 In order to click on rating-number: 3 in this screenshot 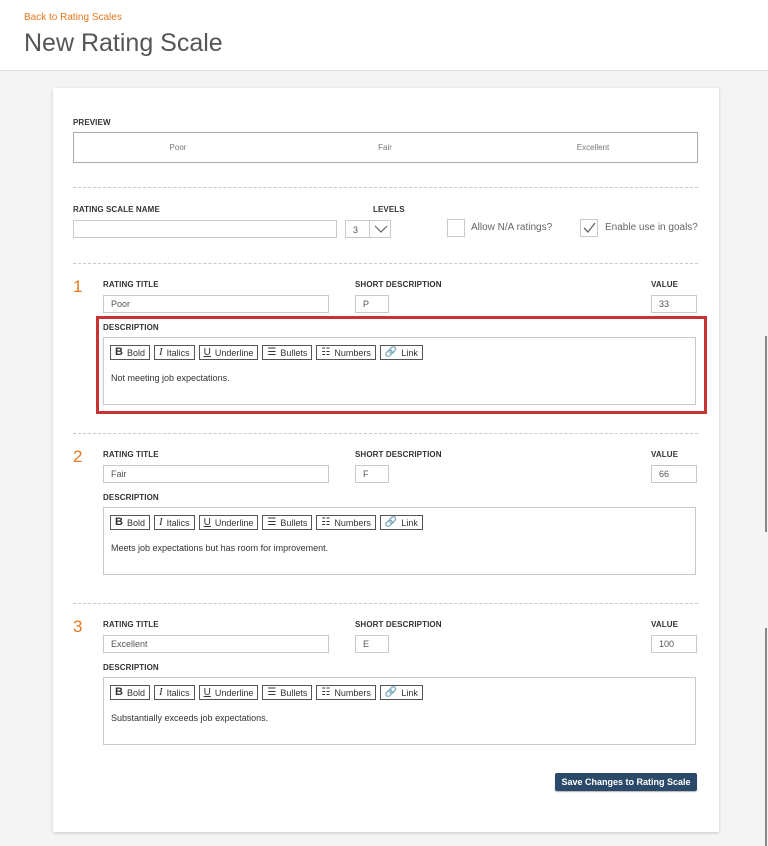, I will do `click(78, 626)`.